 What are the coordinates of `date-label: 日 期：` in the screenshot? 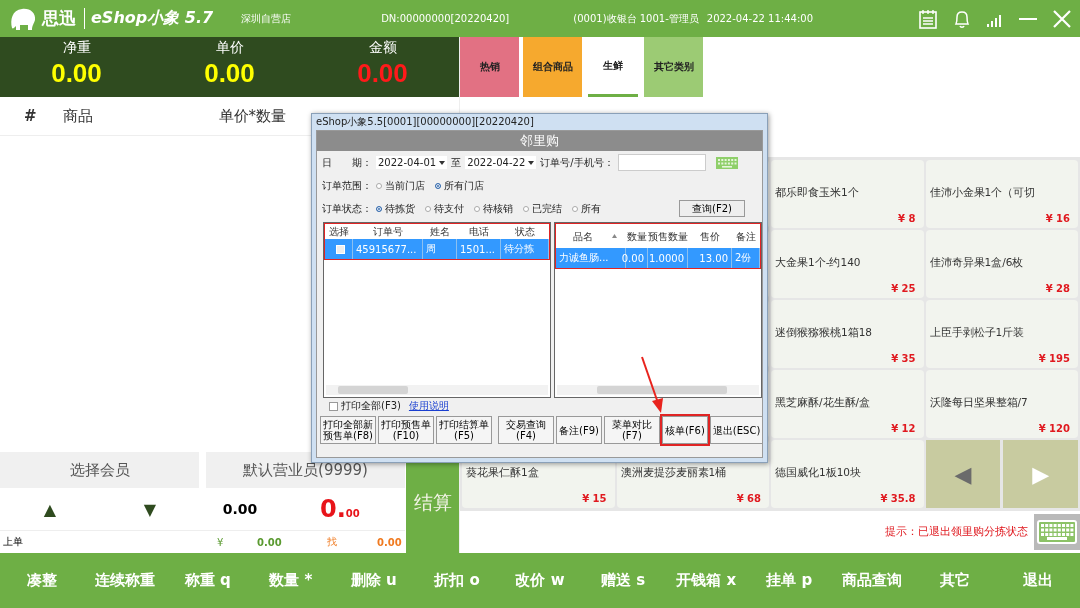 It's located at (347, 162).